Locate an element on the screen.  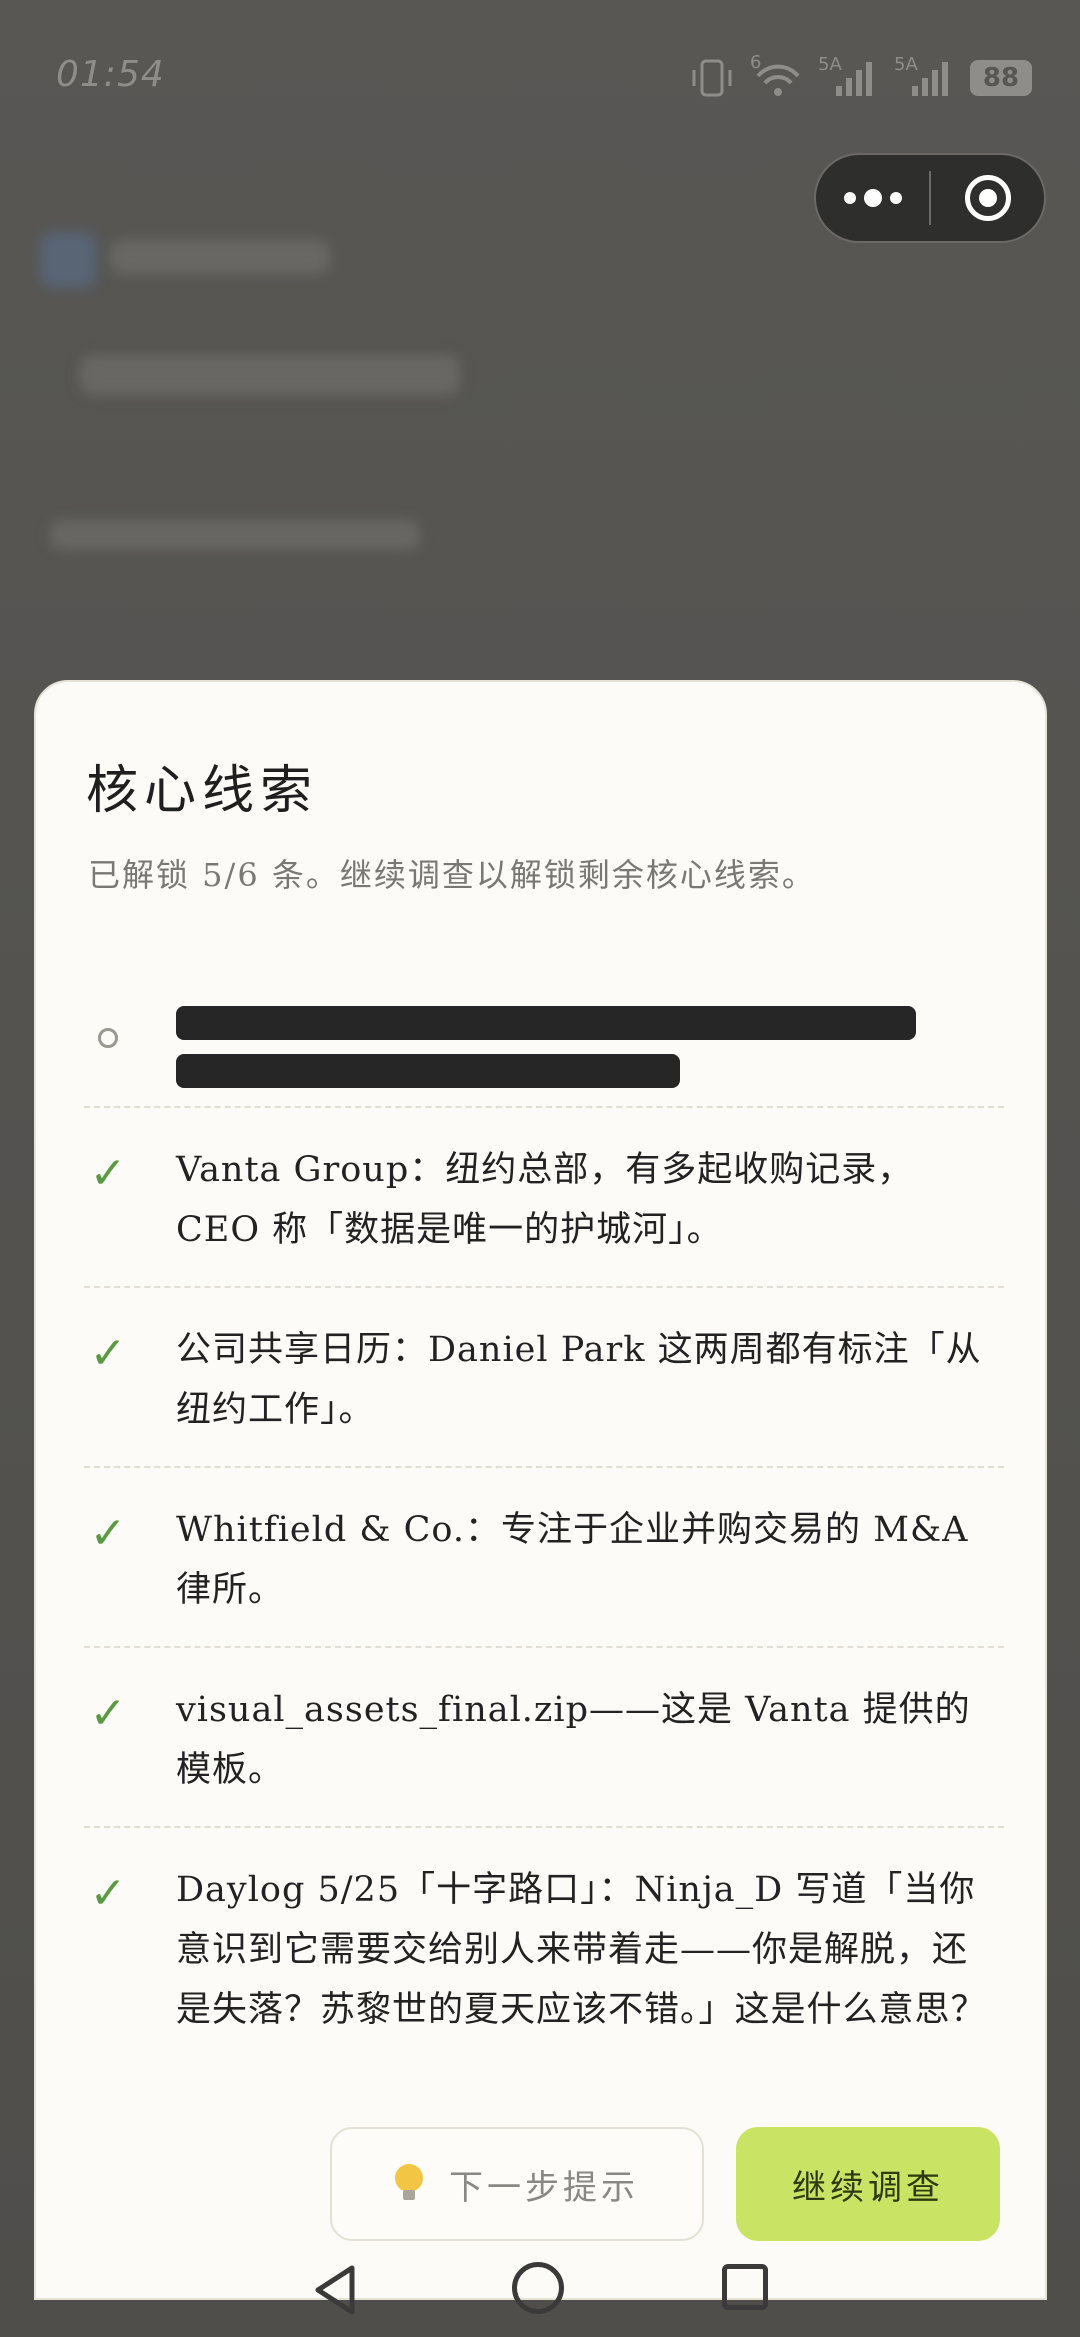
continue-label: 继续调查 is located at coordinates (868, 2187).